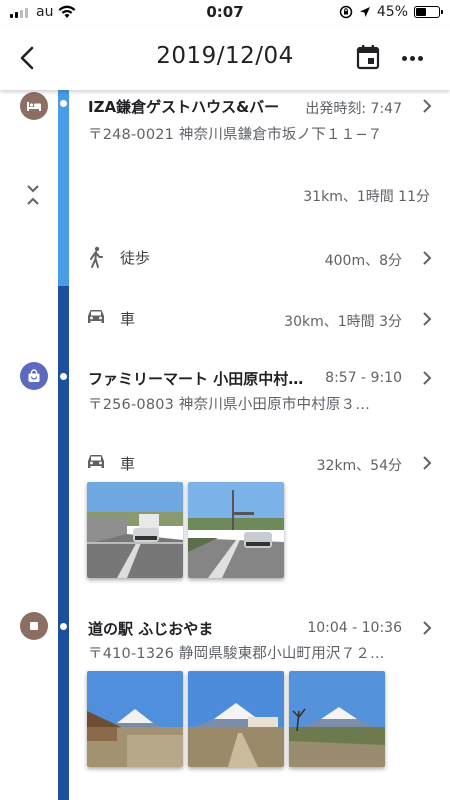 This screenshot has width=450, height=800. What do you see at coordinates (428, 12) in the screenshot?
I see `battery-icon` at bounding box center [428, 12].